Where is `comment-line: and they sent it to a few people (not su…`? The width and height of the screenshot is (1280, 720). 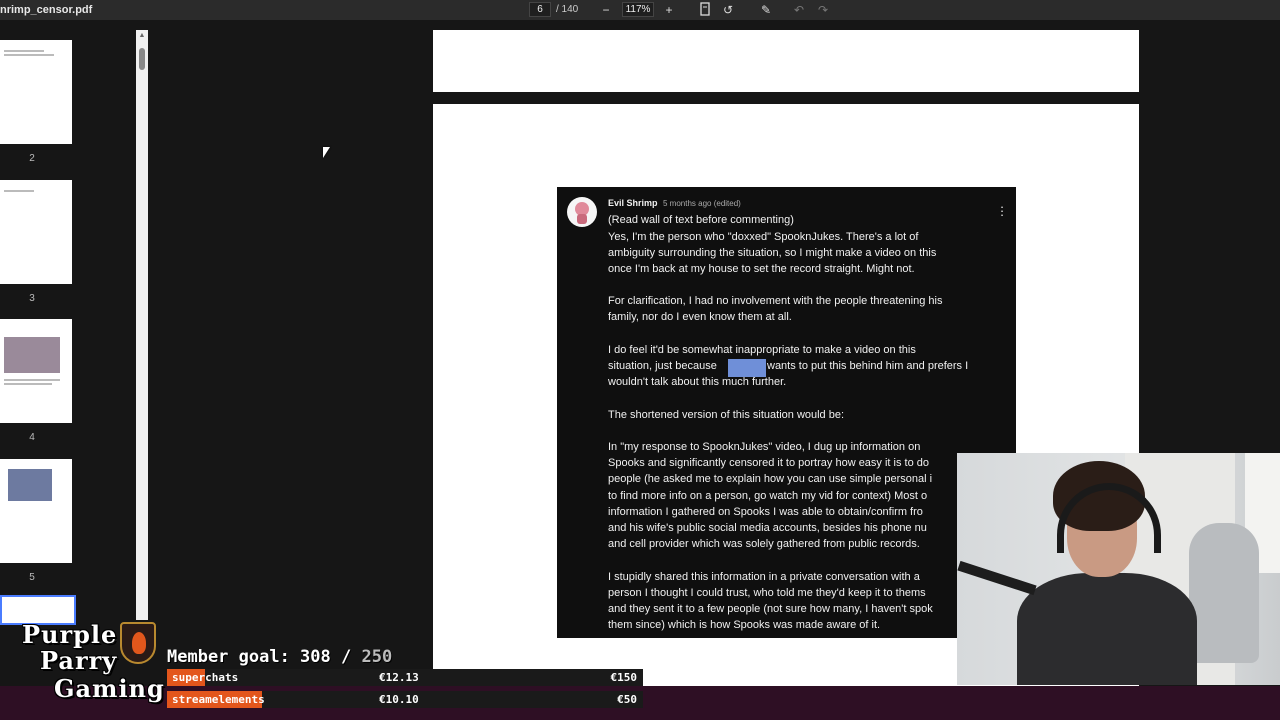
comment-line: and they sent it to a few people (not su… is located at coordinates (770, 609).